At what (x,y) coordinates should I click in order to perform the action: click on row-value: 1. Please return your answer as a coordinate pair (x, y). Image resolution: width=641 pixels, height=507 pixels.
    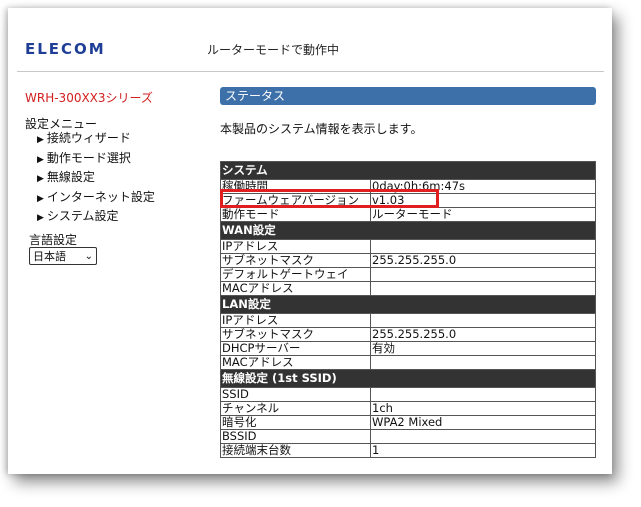
    Looking at the image, I should click on (483, 450).